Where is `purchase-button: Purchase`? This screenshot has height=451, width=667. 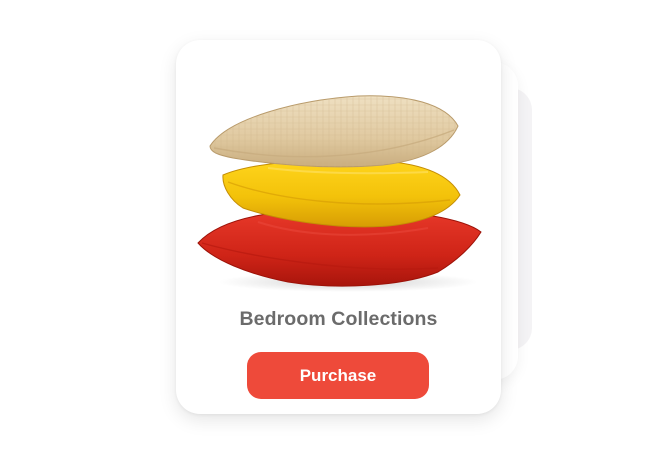
purchase-button: Purchase is located at coordinates (338, 375).